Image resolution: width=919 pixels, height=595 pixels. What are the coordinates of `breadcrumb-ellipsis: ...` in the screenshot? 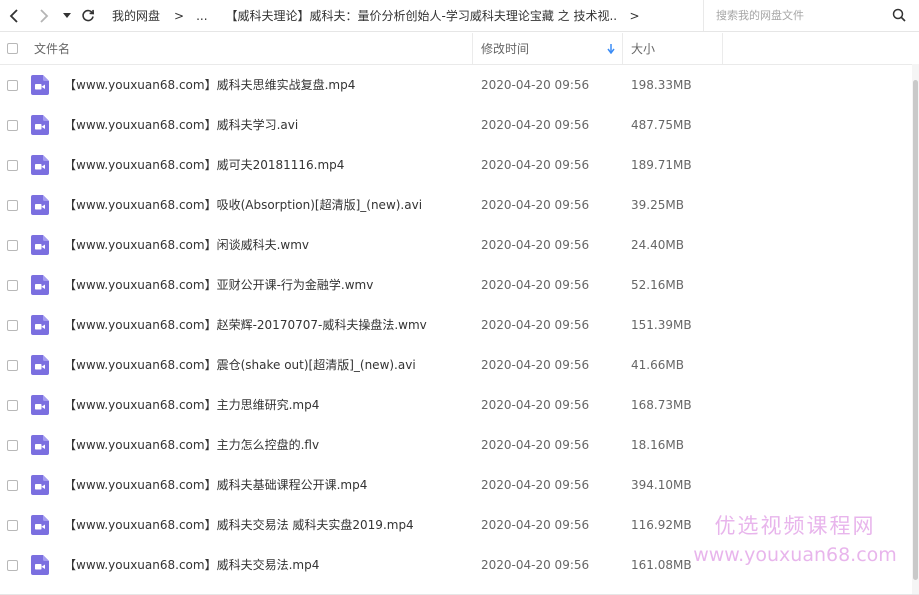 It's located at (201, 16).